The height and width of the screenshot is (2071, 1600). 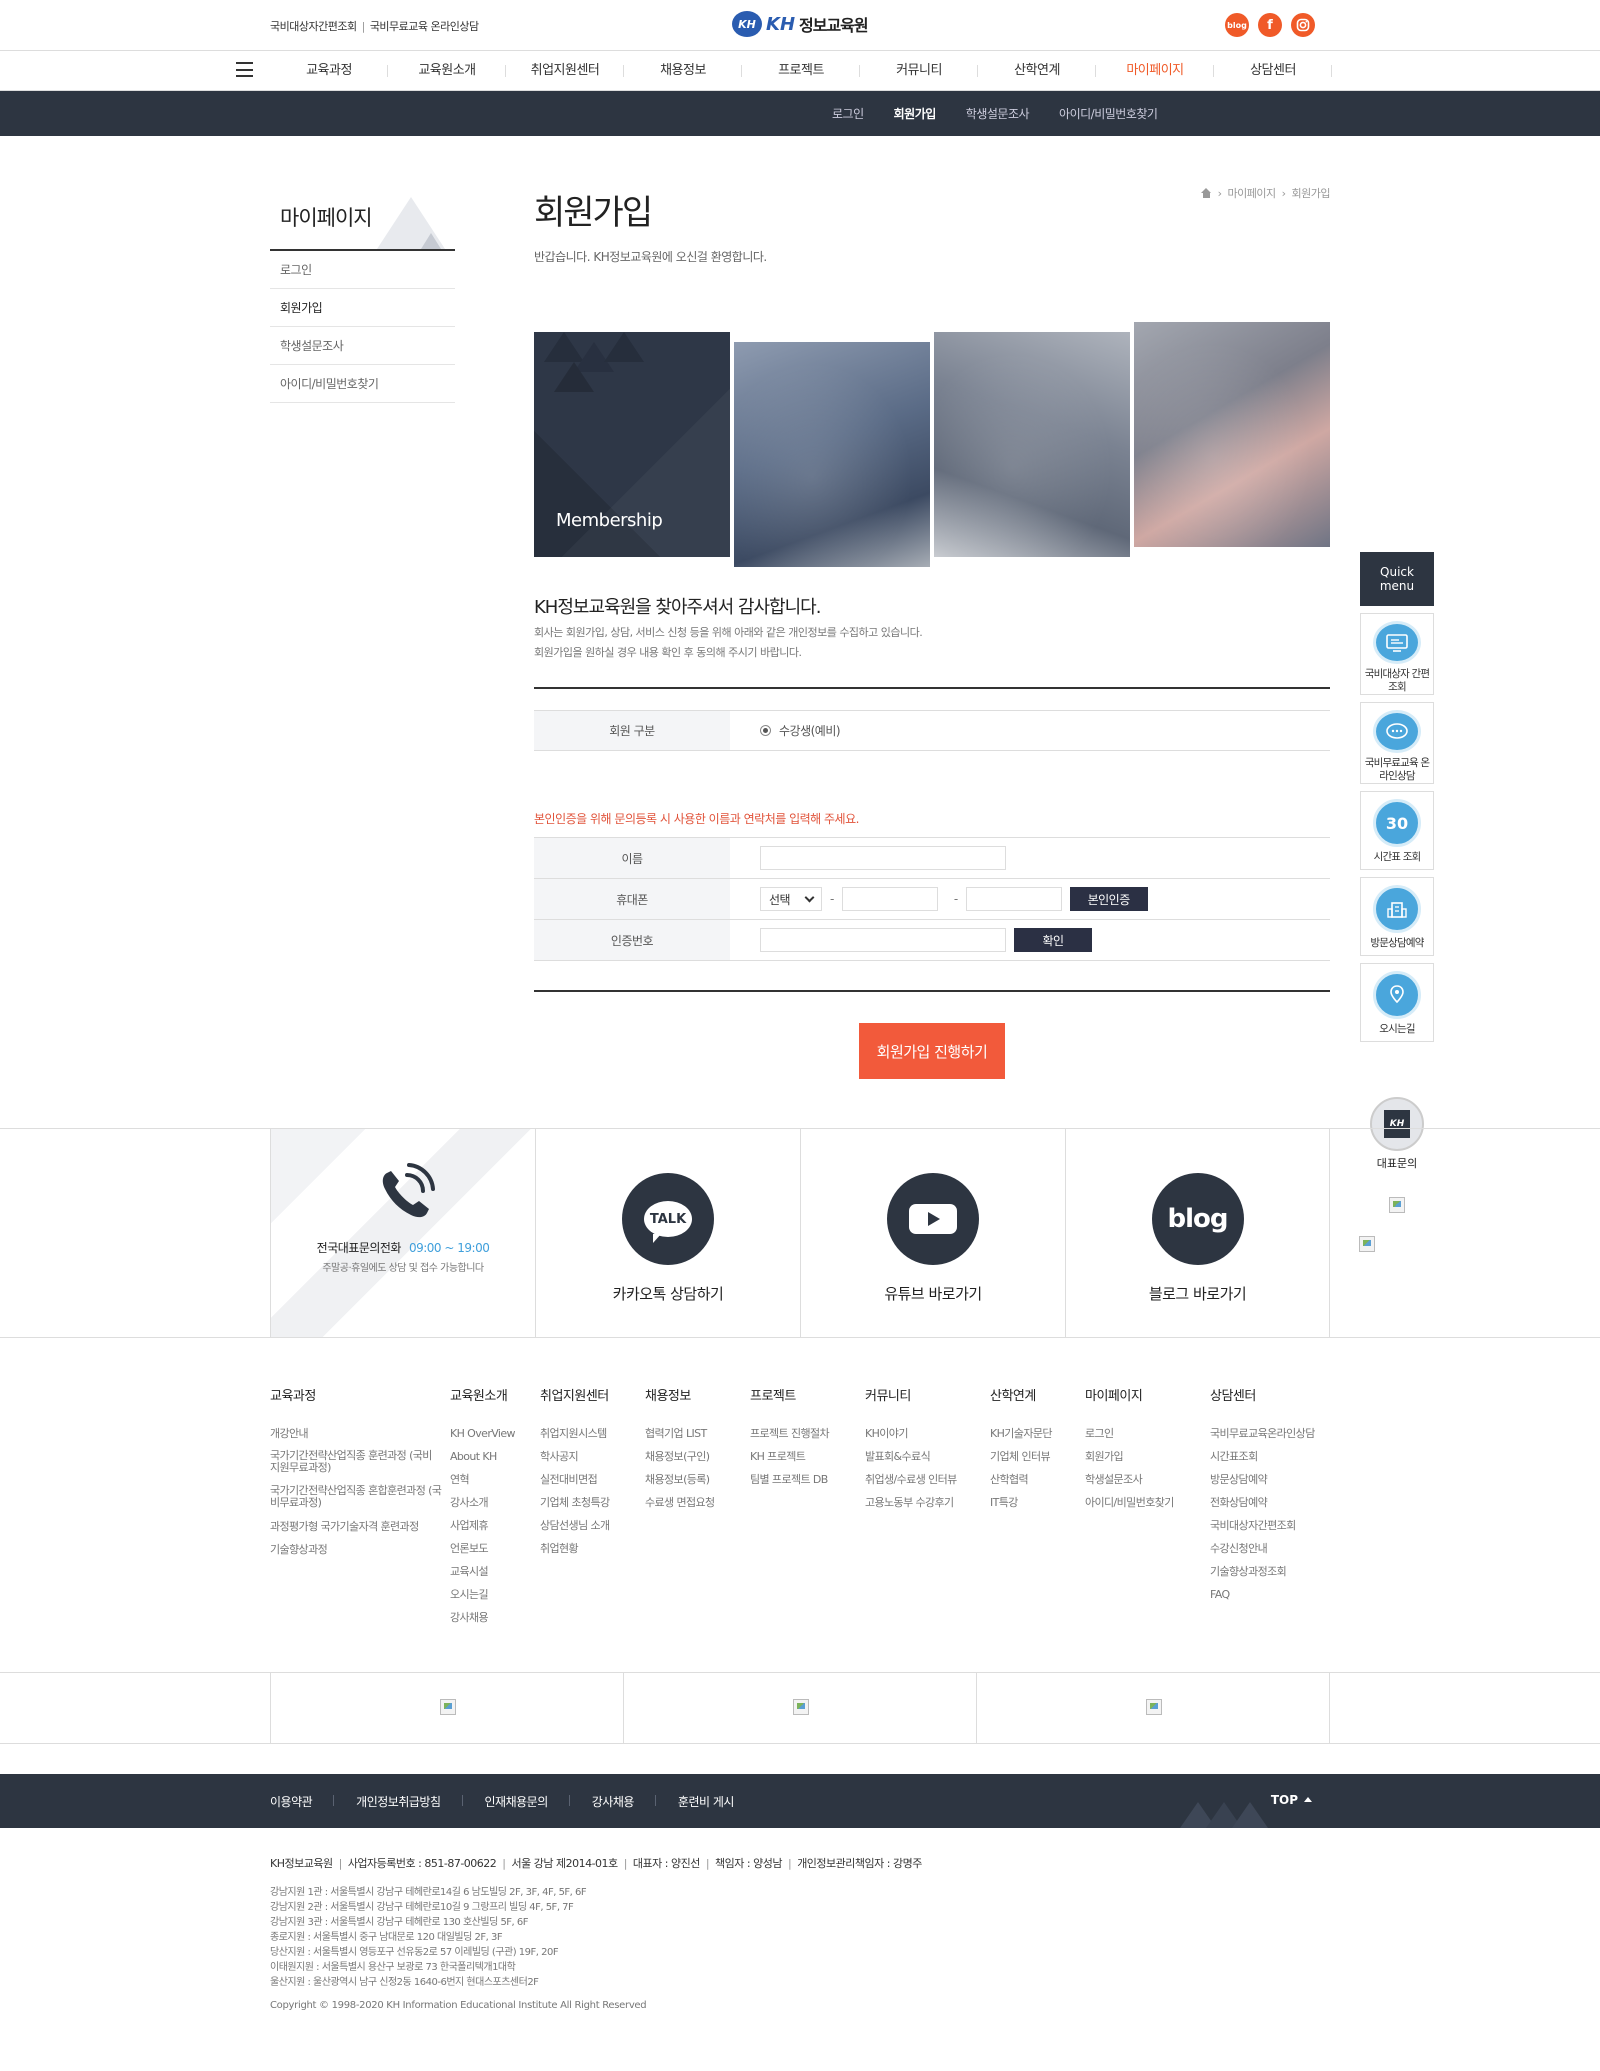 I want to click on top-link-online-consult: 국비무료교육 온라인상담, so click(x=424, y=26).